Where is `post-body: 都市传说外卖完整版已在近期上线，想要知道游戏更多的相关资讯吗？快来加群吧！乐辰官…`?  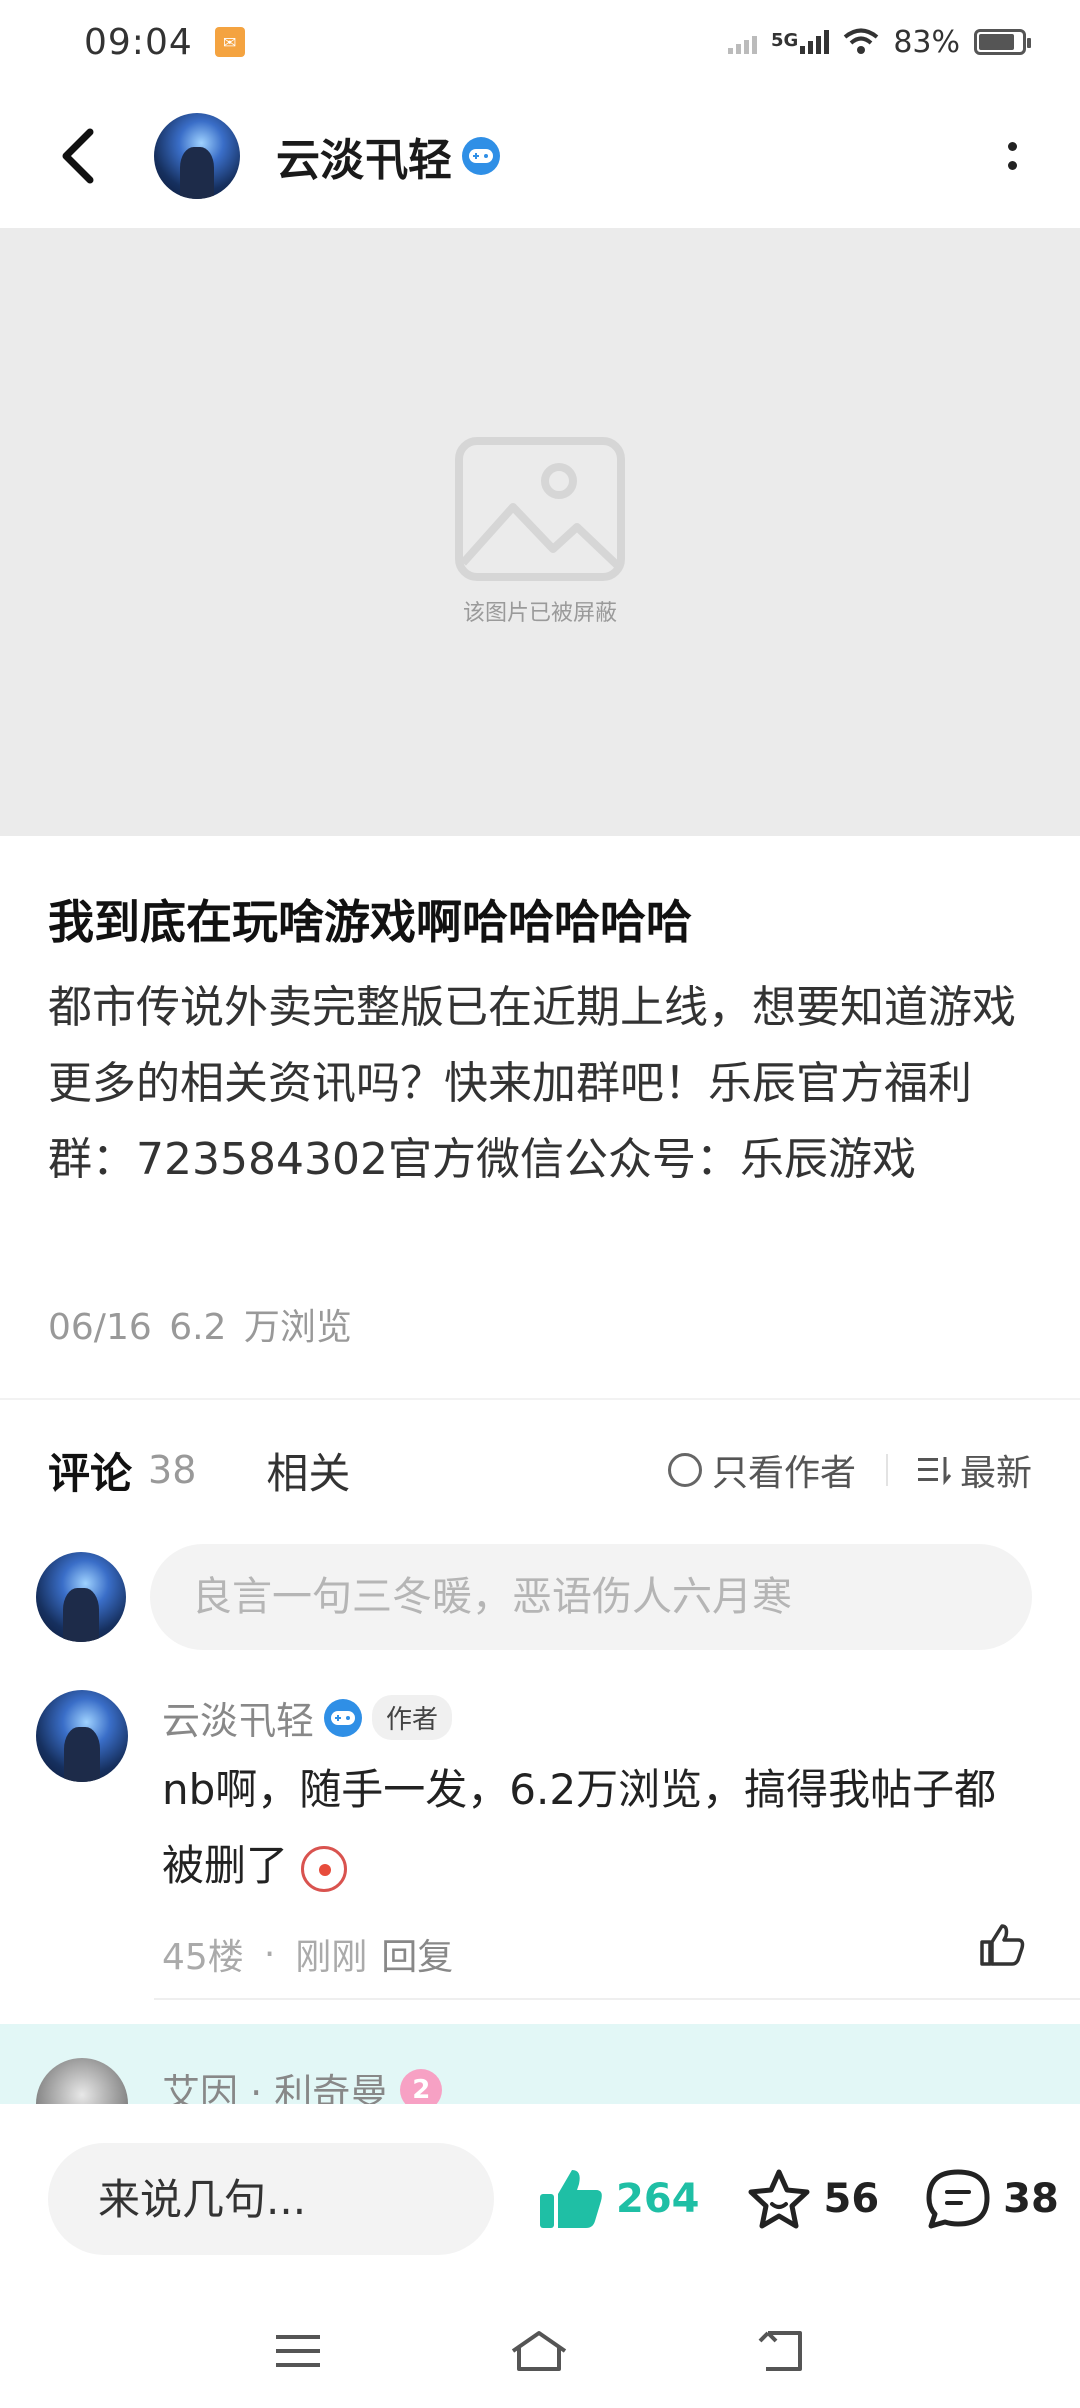 post-body: 都市传说外卖完整版已在近期上线，想要知道游戏更多的相关资讯吗？快来加群吧！乐辰官… is located at coordinates (532, 1083).